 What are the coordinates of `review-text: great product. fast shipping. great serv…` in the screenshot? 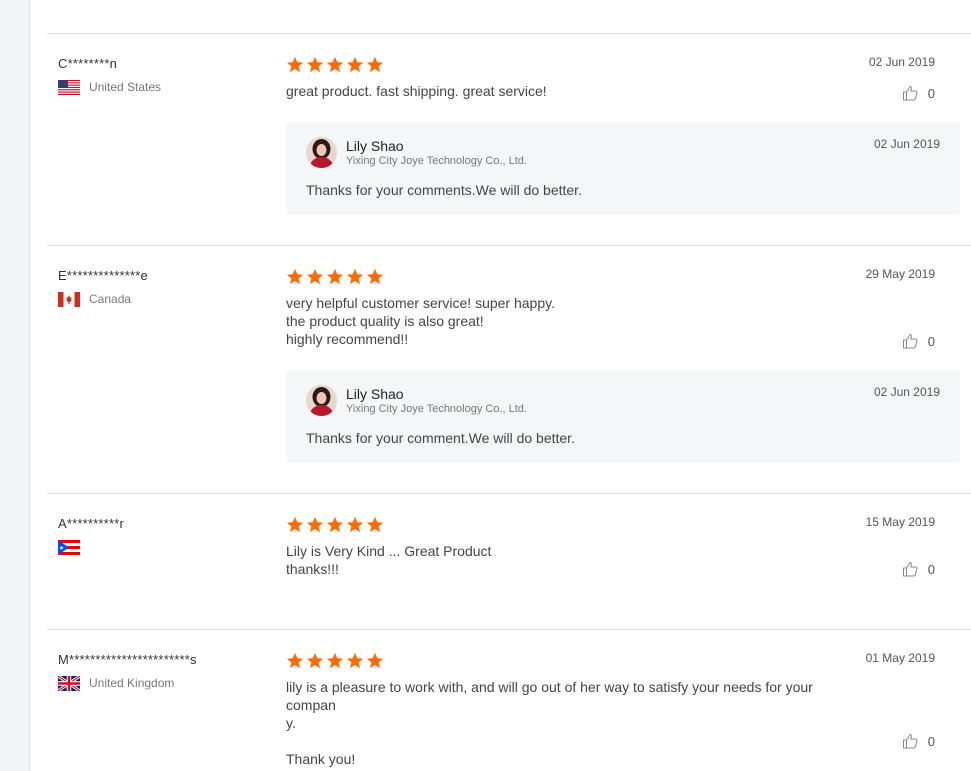 It's located at (416, 91).